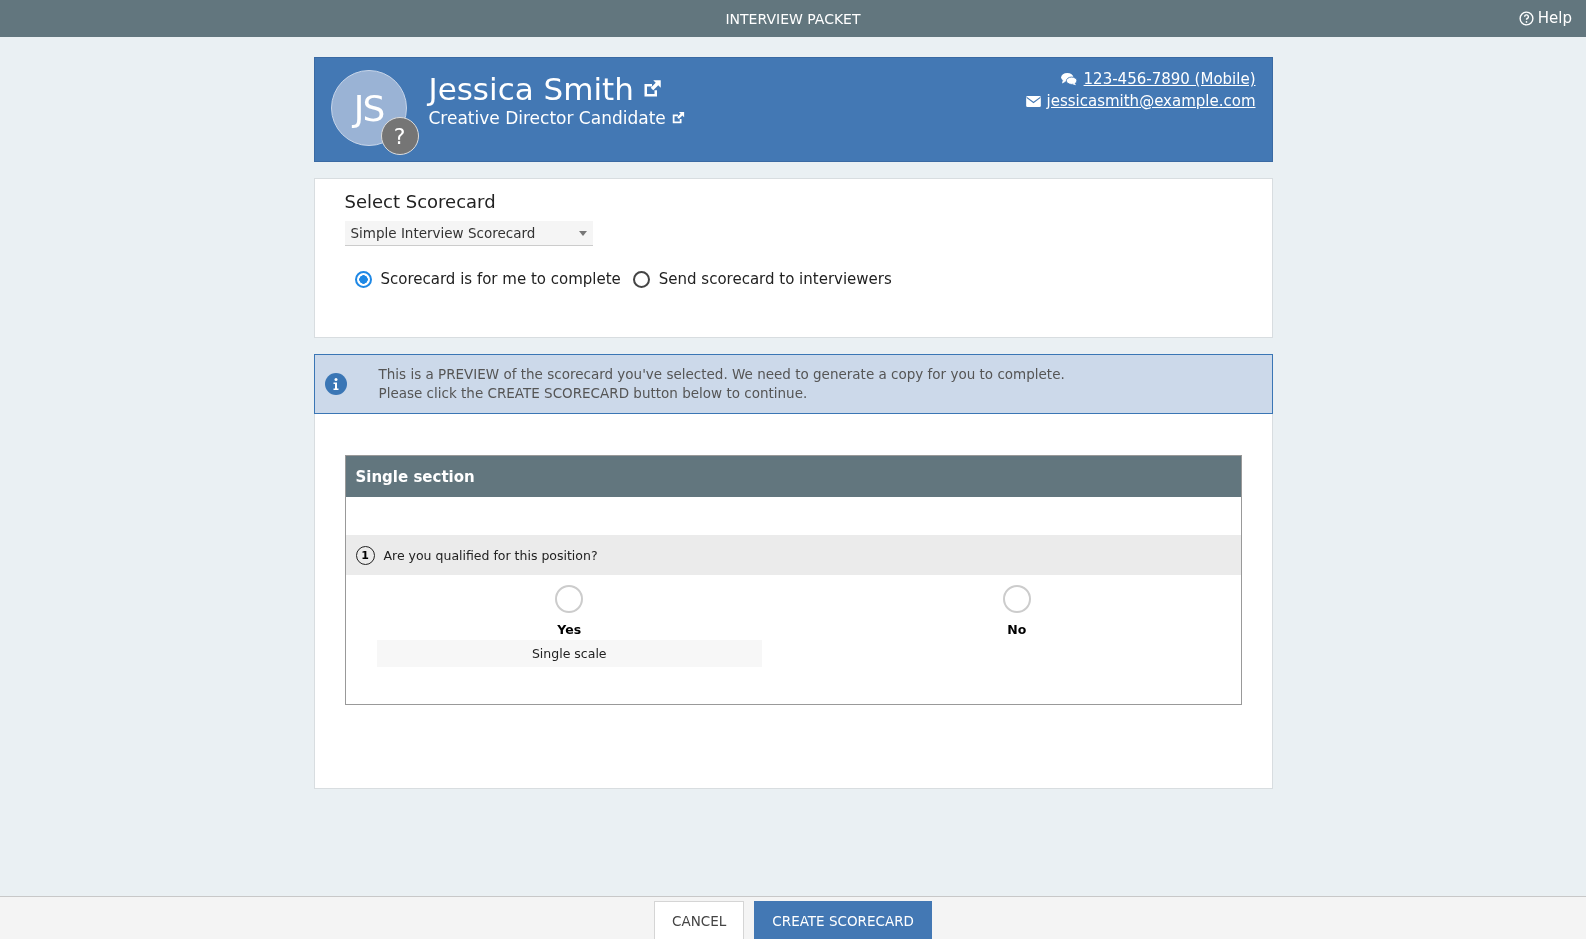 This screenshot has height=939, width=1586. What do you see at coordinates (569, 630) in the screenshot?
I see `choice-label: Yes` at bounding box center [569, 630].